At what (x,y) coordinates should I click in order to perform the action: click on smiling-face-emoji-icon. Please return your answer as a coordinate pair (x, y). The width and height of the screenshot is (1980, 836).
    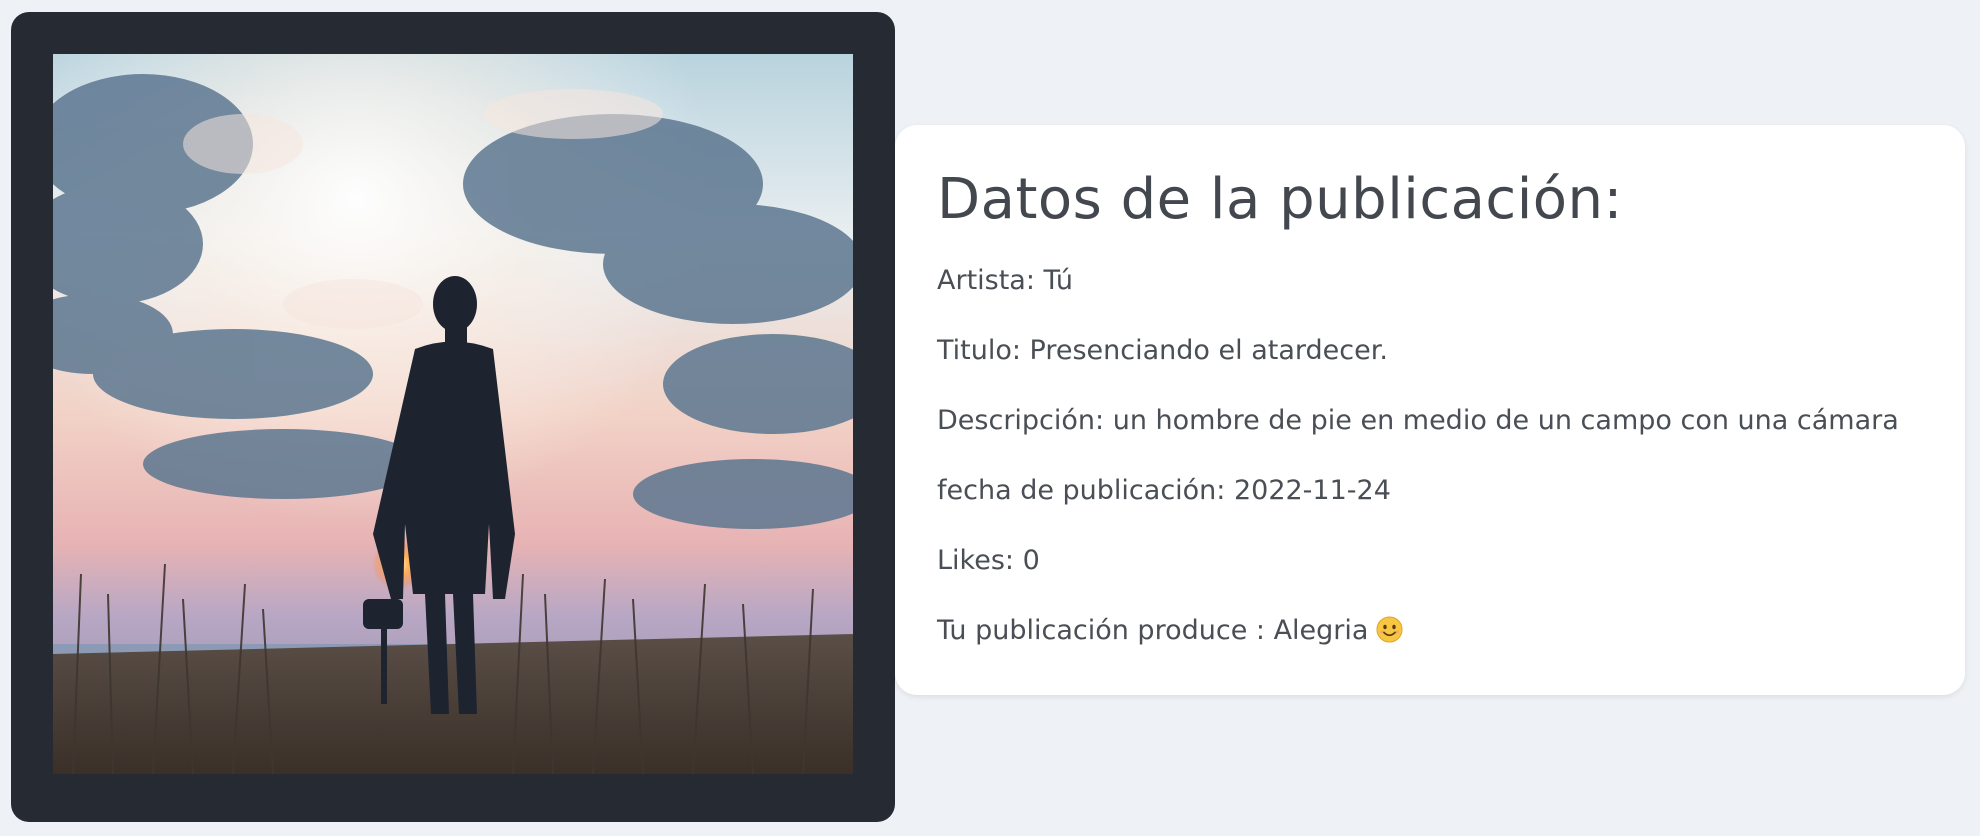
    Looking at the image, I should click on (1389, 629).